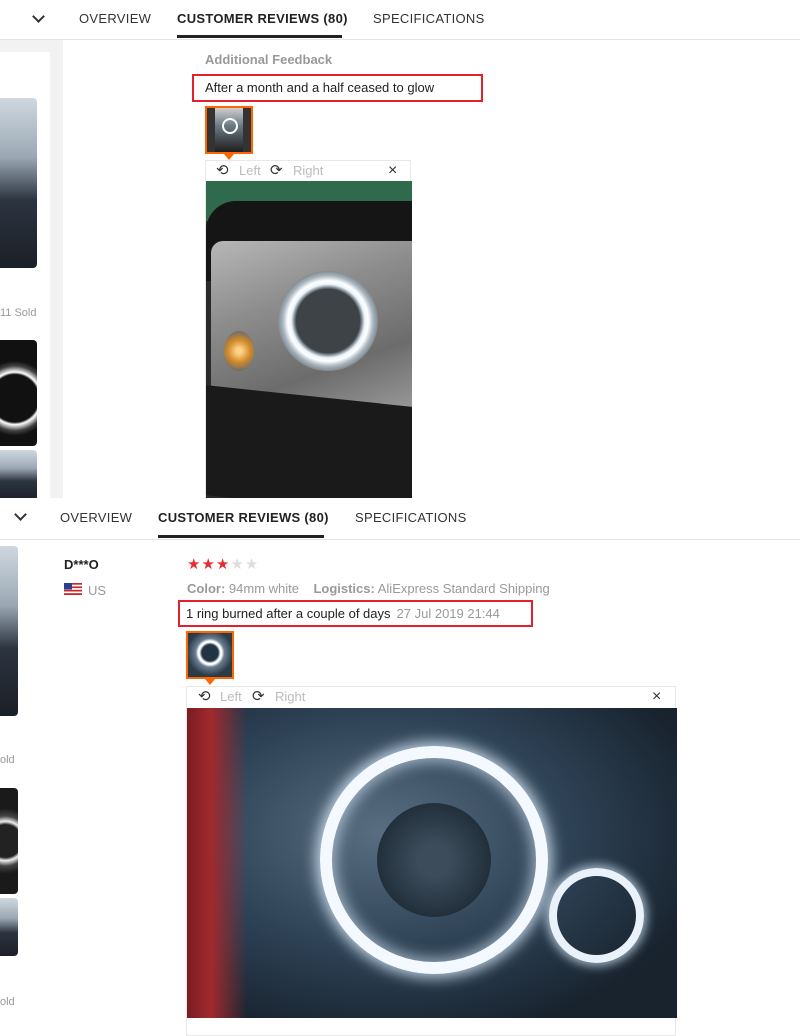 This screenshot has width=800, height=1036. What do you see at coordinates (320, 87) in the screenshot?
I see `review-text: After a month and a half ceased to glow` at bounding box center [320, 87].